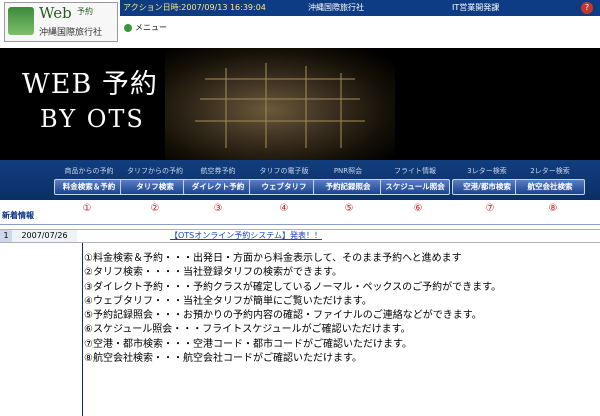 Image resolution: width=600 pixels, height=416 pixels. I want to click on description-line: ④ウェブタリフ・・・当社全タリフが簡単にご覧いただけます。, so click(228, 301).